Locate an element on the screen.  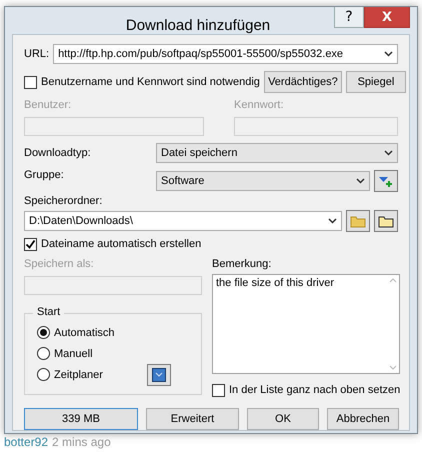
cancel-button: Abbrechen is located at coordinates (363, 419).